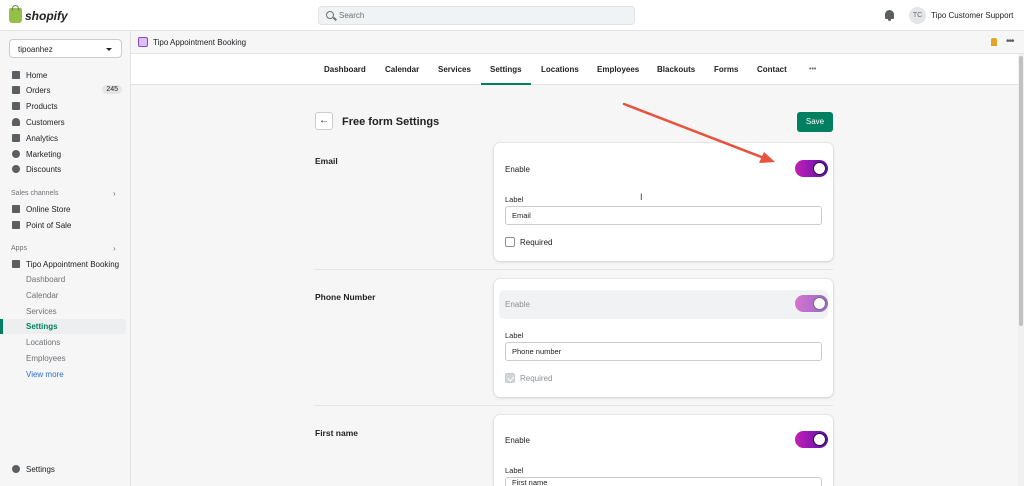 The image size is (1024, 486). I want to click on tab-locations: Locations, so click(560, 69).